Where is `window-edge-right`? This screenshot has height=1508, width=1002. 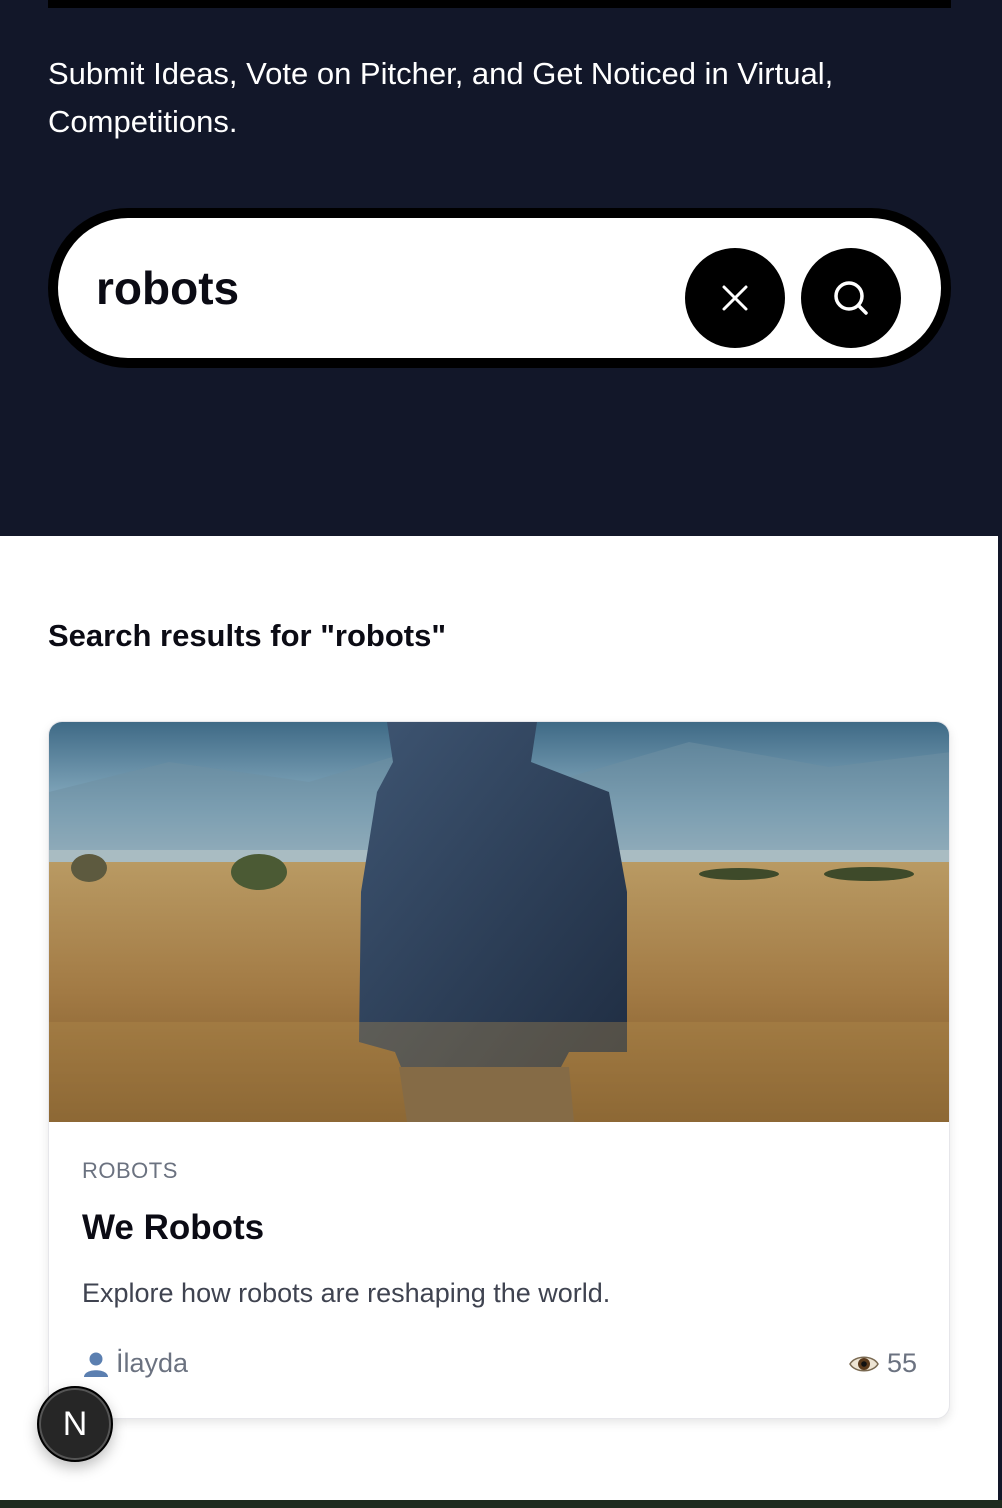
window-edge-right is located at coordinates (1000, 754).